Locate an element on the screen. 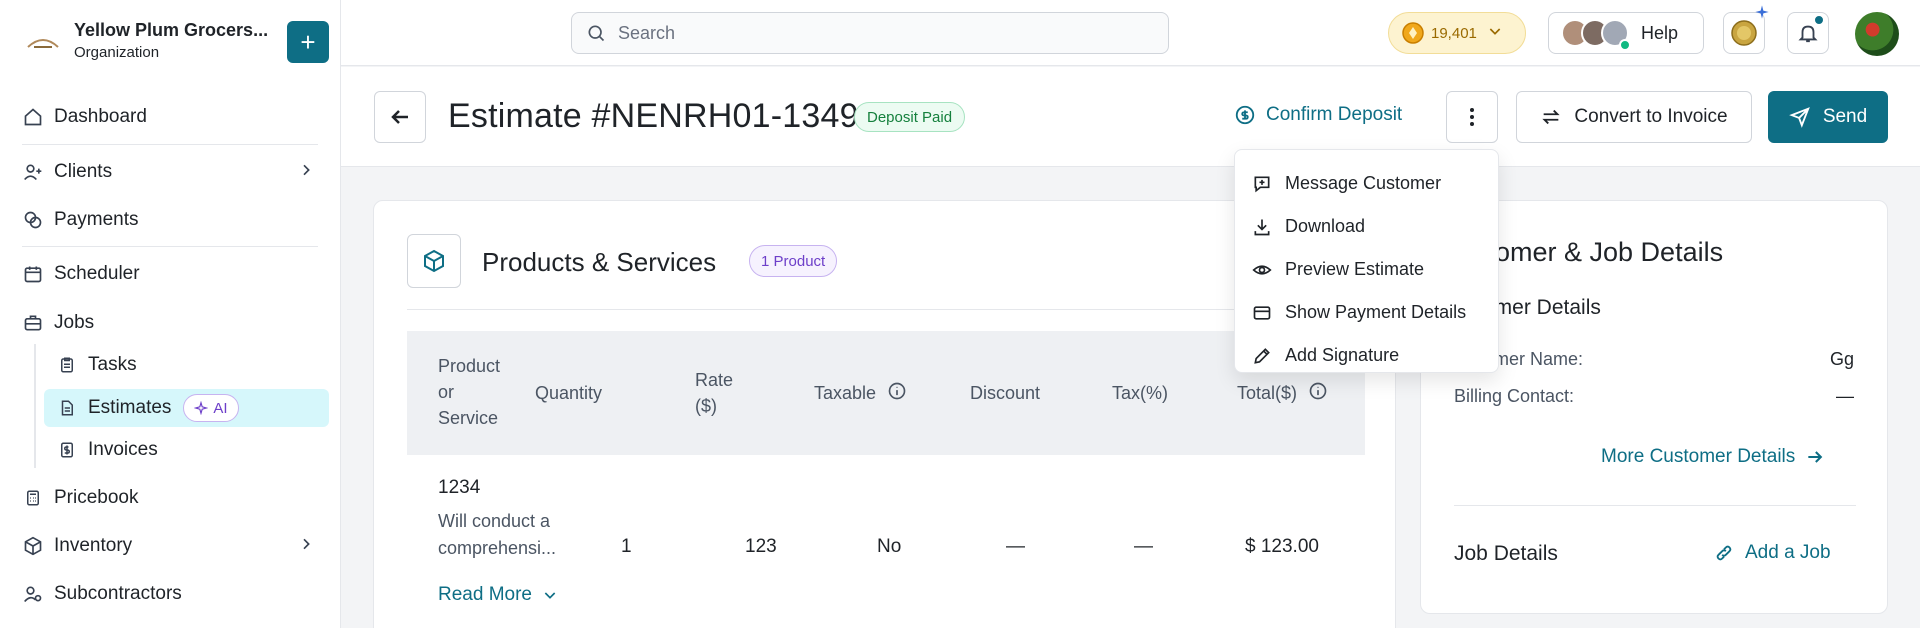  more-vertical-icon is located at coordinates (1472, 117).